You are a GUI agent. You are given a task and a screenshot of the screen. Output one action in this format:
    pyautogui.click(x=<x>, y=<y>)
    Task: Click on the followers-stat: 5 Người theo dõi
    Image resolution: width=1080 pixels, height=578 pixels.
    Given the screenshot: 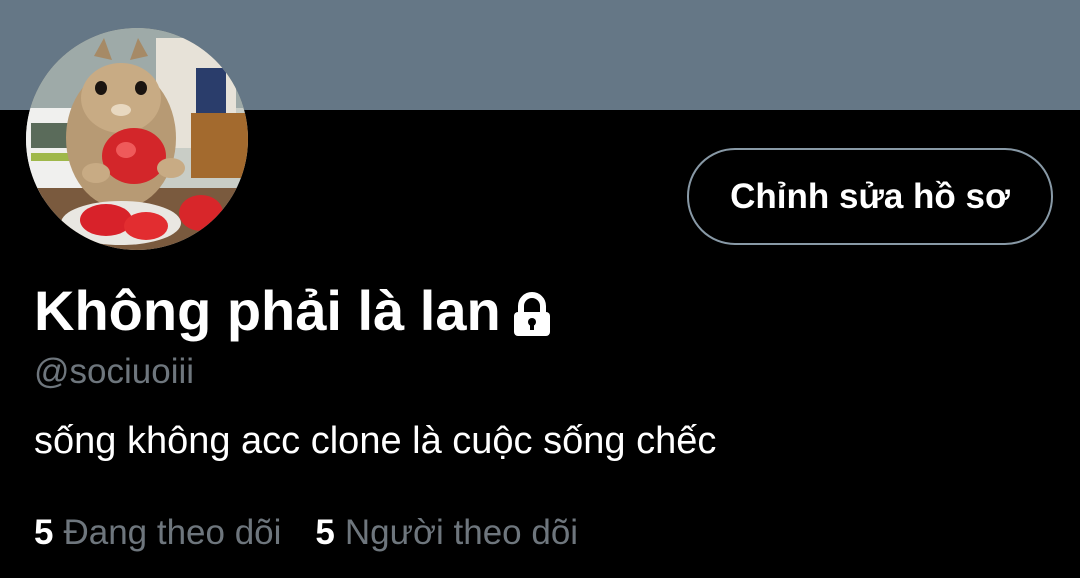 What is the action you would take?
    pyautogui.click(x=446, y=533)
    